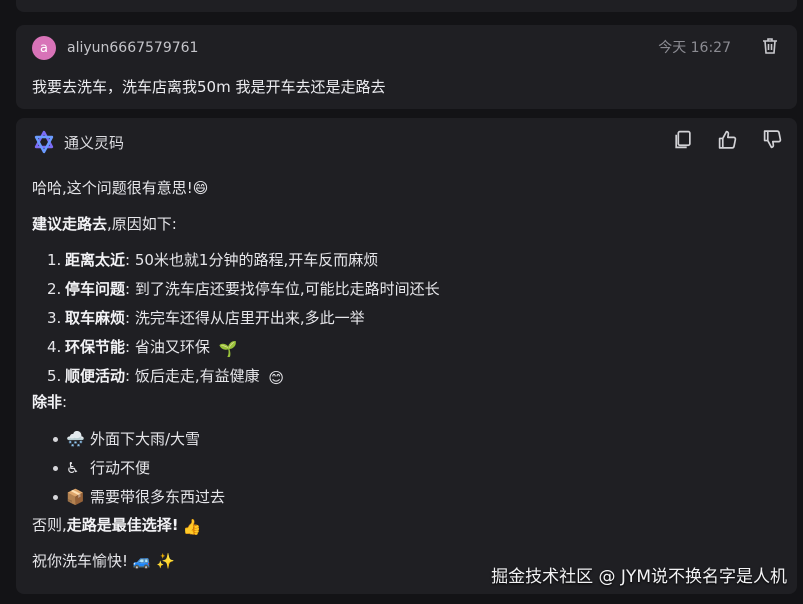  I want to click on list-item: 📦 需要带很多东西过去, so click(402, 500).